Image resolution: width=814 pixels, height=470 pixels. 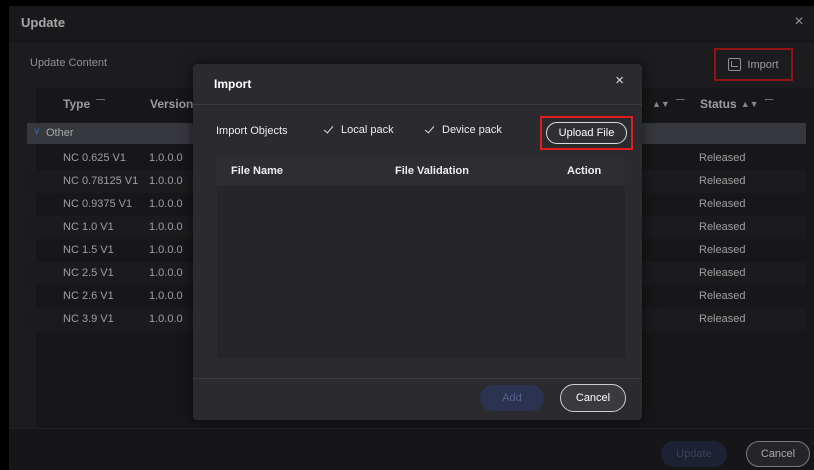 What do you see at coordinates (593, 398) in the screenshot?
I see `dialog-cancel-button: Cancel` at bounding box center [593, 398].